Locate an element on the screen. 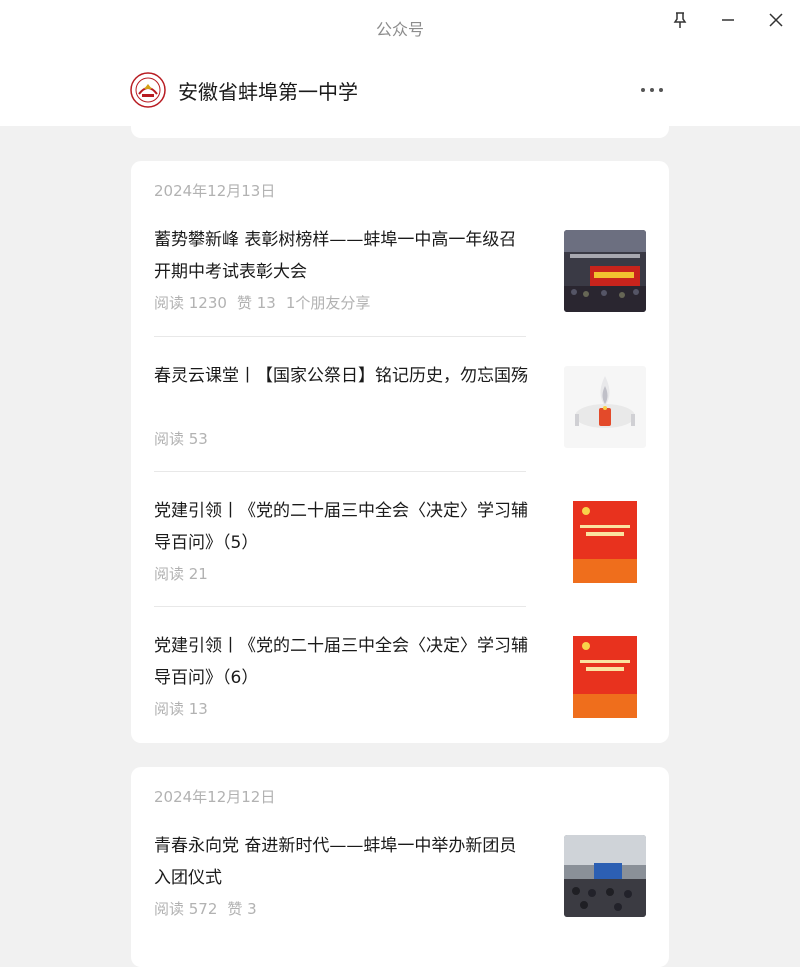 The width and height of the screenshot is (800, 967). article-item: 春灵云课堂丨【国家公祭日】铭记历史，勿忘国殇 阅读 53 is located at coordinates (401, 403).